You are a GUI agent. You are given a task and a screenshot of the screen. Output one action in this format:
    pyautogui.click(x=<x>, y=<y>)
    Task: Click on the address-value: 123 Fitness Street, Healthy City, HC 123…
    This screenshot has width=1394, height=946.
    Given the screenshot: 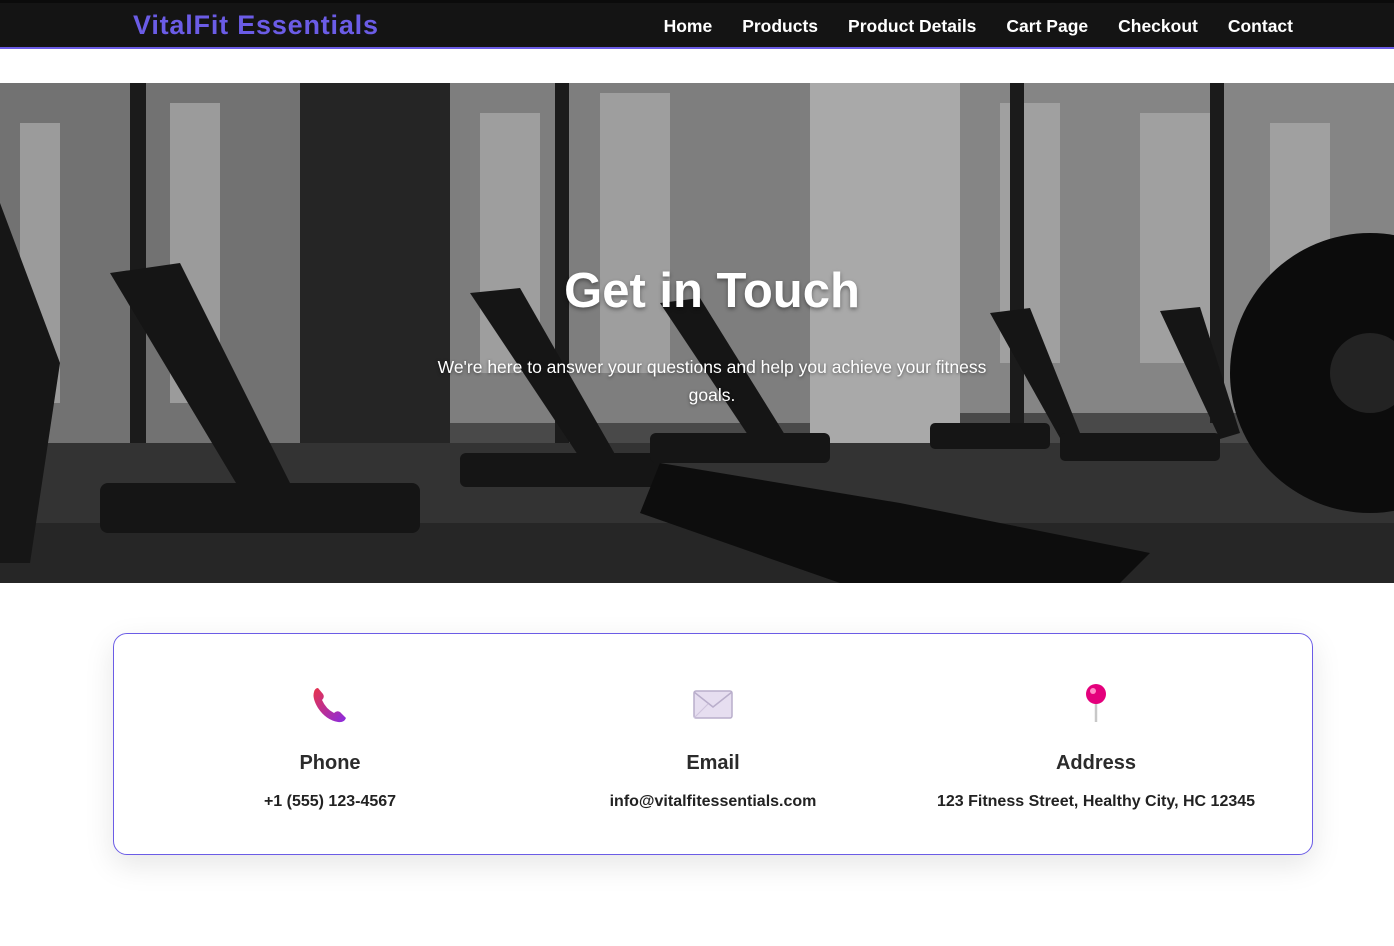 What is the action you would take?
    pyautogui.click(x=1096, y=801)
    